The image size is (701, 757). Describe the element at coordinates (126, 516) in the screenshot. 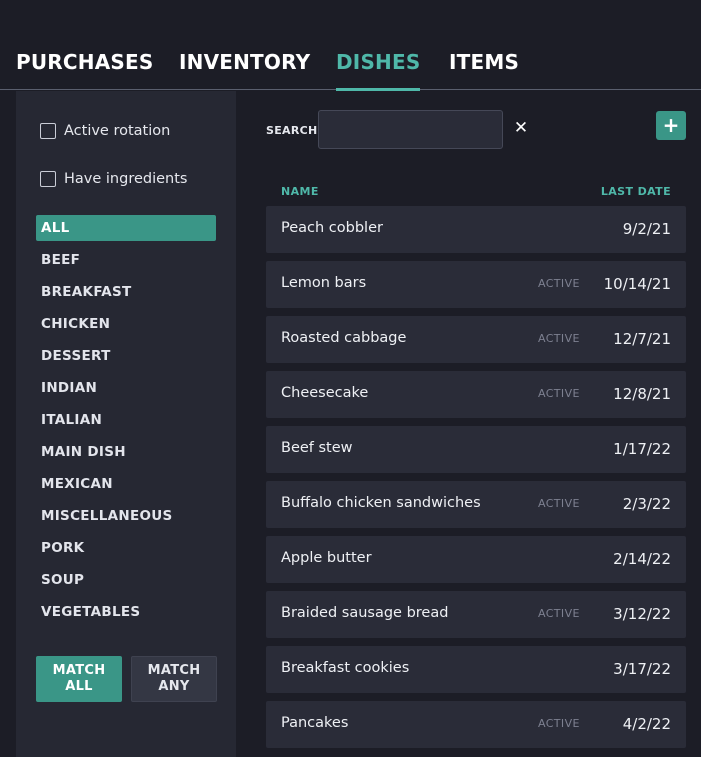

I see `category-miscellaneous: MISCELLANEOUS` at that location.